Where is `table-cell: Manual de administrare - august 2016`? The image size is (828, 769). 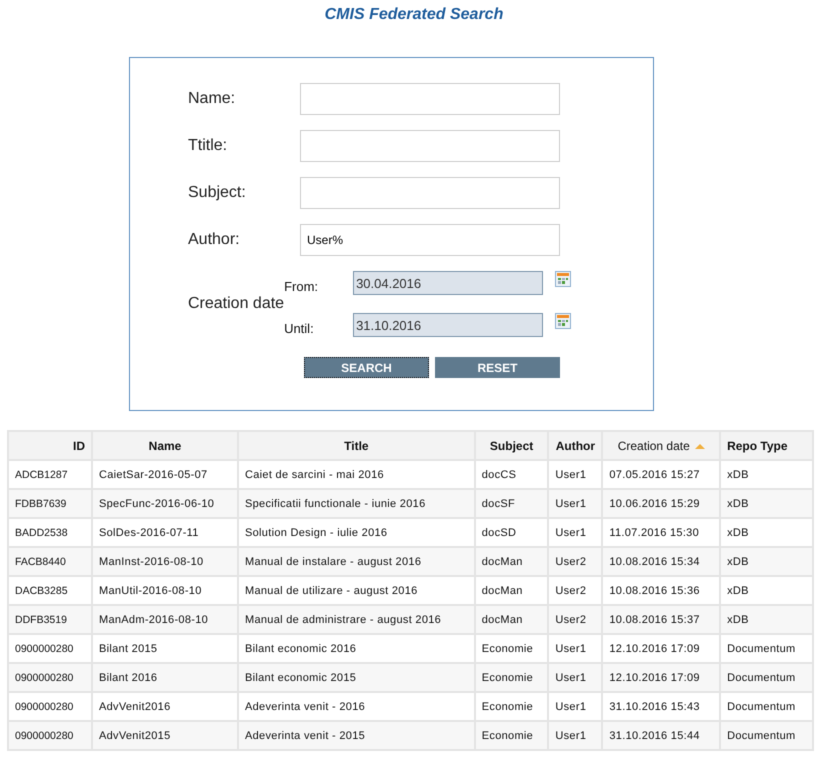
table-cell: Manual de administrare - august 2016 is located at coordinates (356, 619).